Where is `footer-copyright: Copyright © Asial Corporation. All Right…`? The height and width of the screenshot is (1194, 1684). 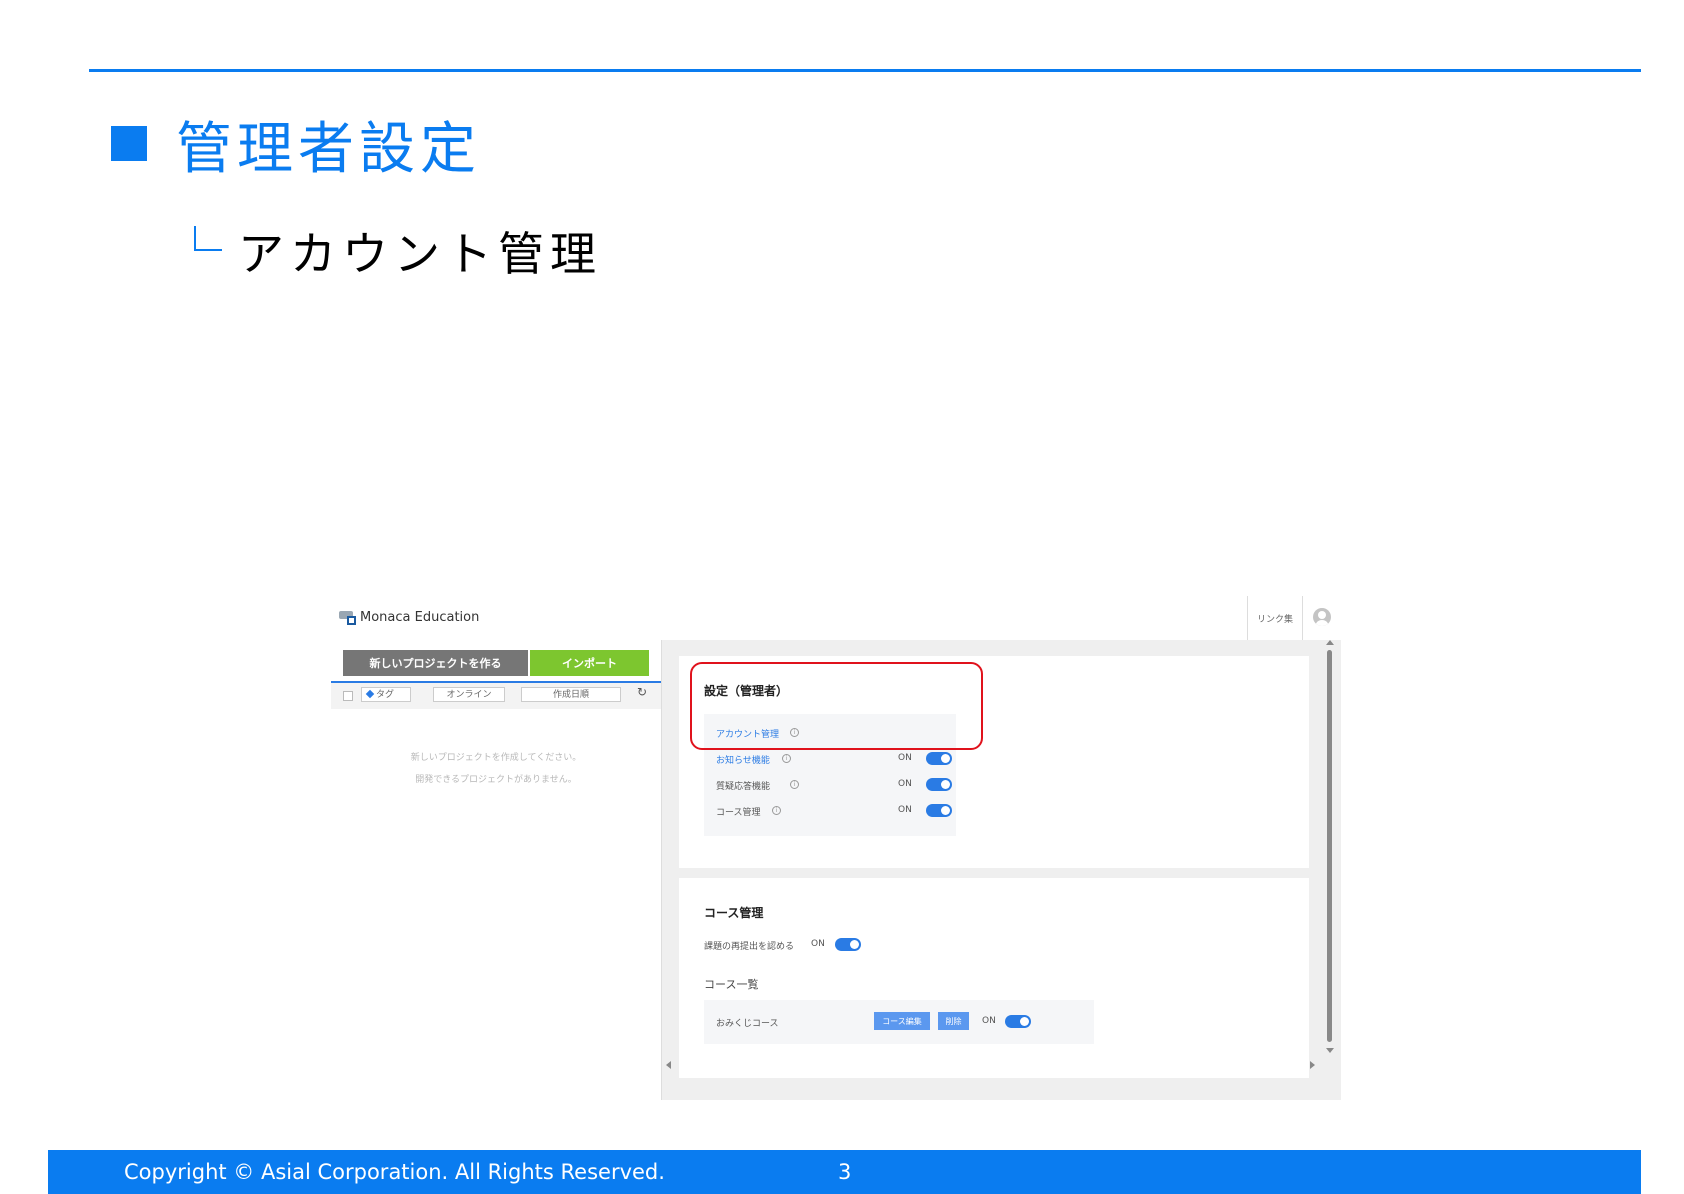 footer-copyright: Copyright © Asial Corporation. All Right… is located at coordinates (394, 1172).